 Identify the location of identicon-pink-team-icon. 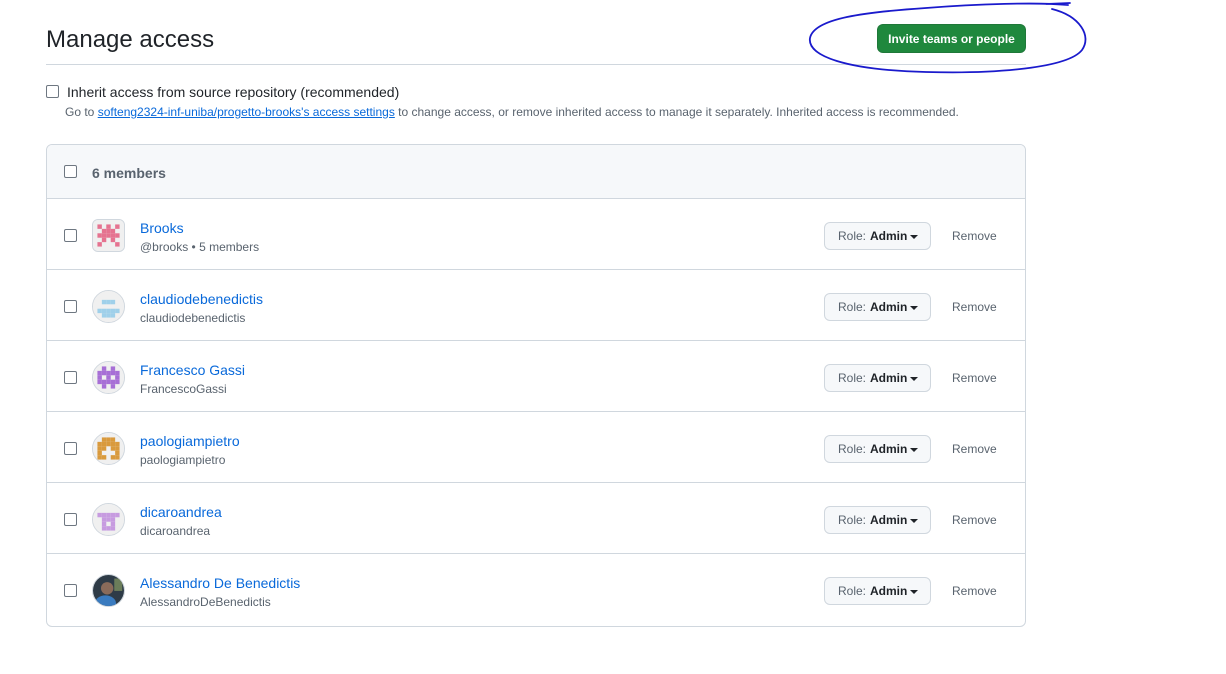
(108, 235).